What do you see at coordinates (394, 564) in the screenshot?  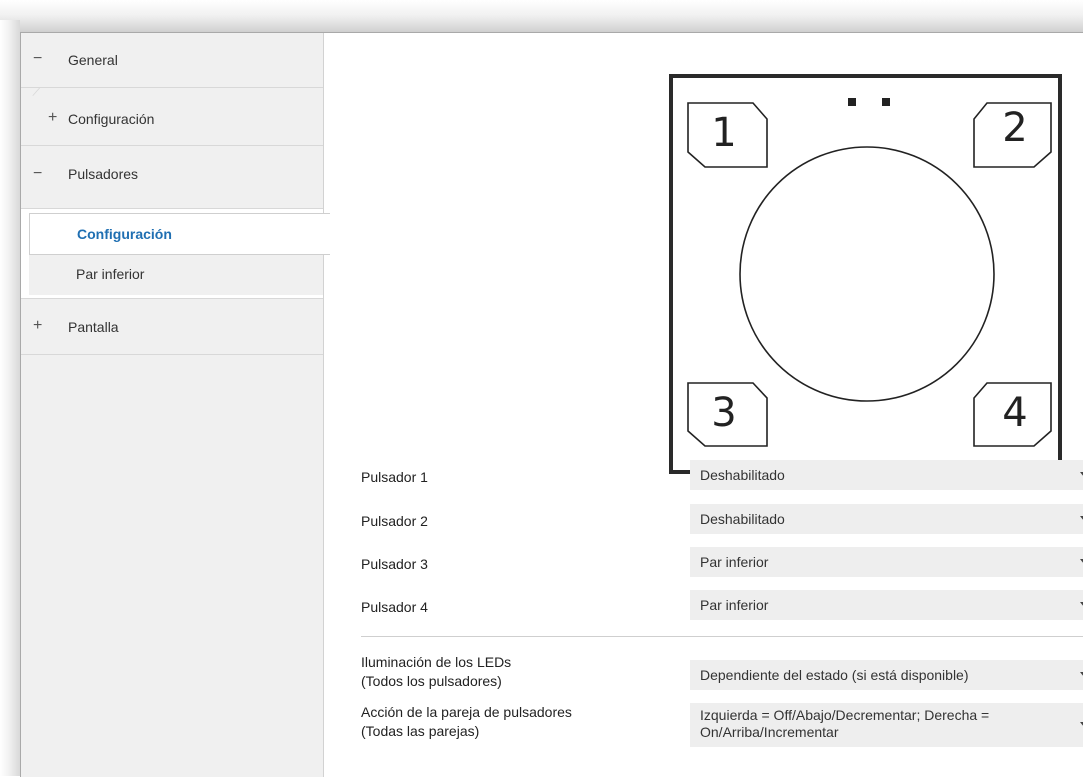 I see `pulsador-3-label: Pulsador 3` at bounding box center [394, 564].